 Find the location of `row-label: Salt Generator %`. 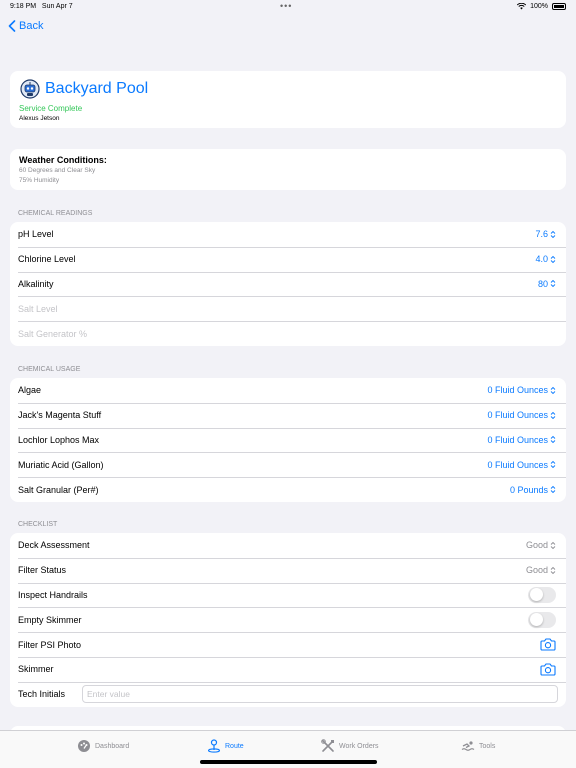

row-label: Salt Generator % is located at coordinates (53, 333).